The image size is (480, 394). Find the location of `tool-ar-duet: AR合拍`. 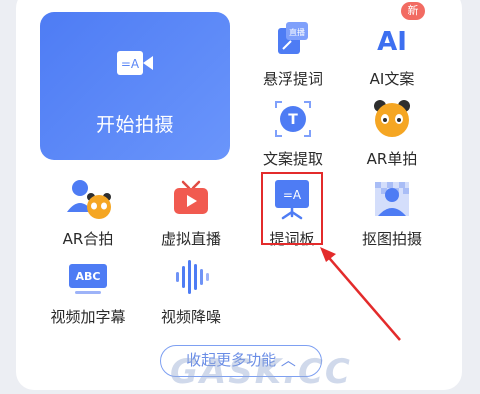

tool-ar-duet: AR合拍 is located at coordinates (88, 212).